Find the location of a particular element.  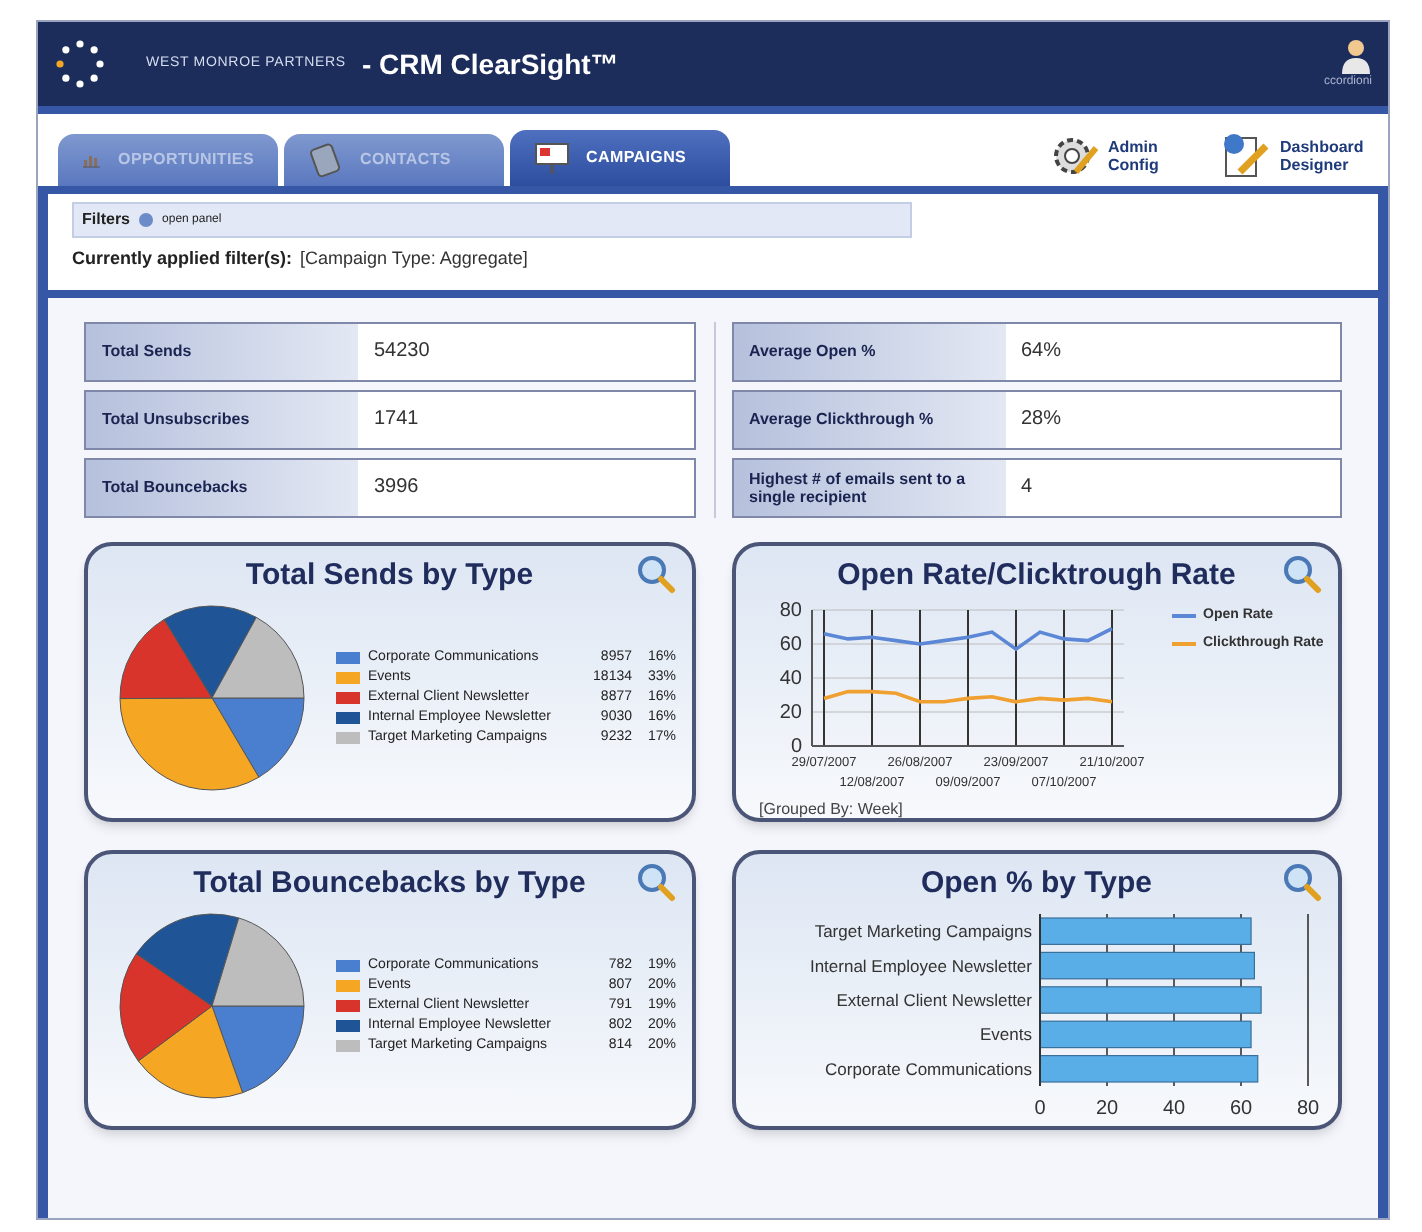

applied-filter-value: [Campaign Type: Aggregate] is located at coordinates (414, 259).